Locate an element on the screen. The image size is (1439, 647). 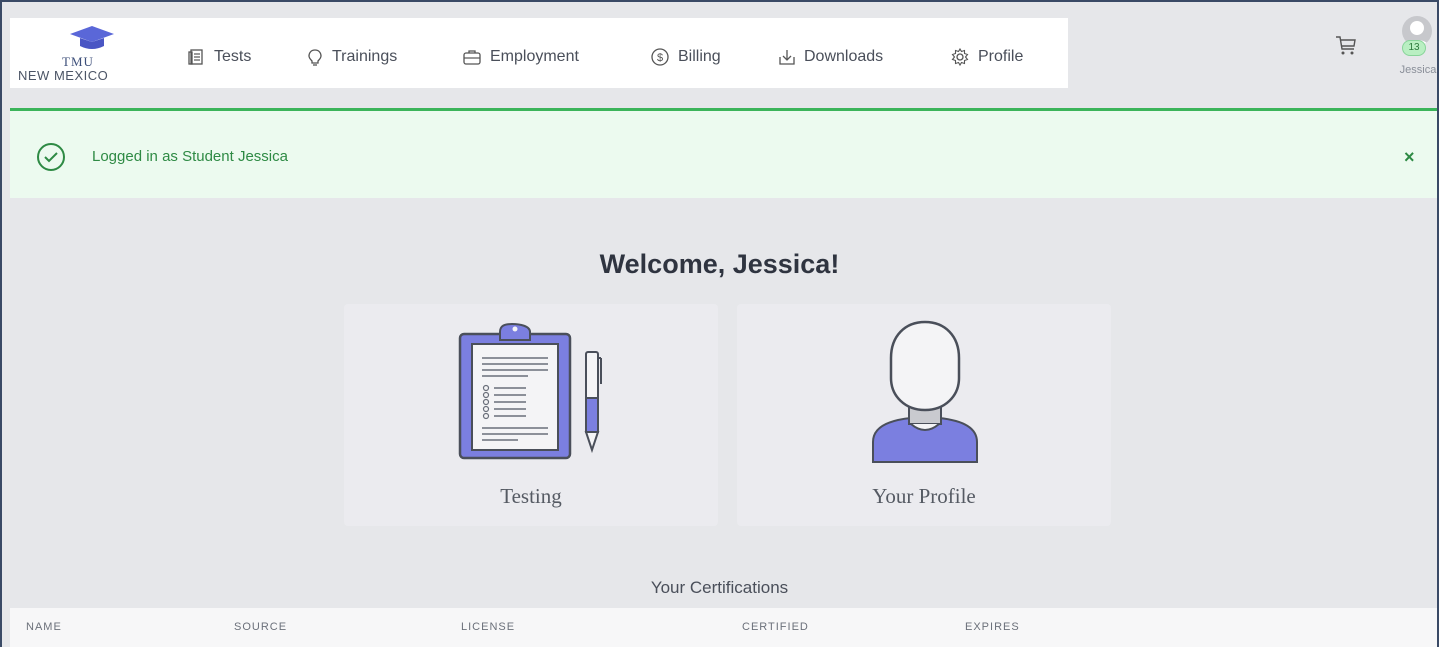
nav-employment-label: Employment is located at coordinates (534, 56).